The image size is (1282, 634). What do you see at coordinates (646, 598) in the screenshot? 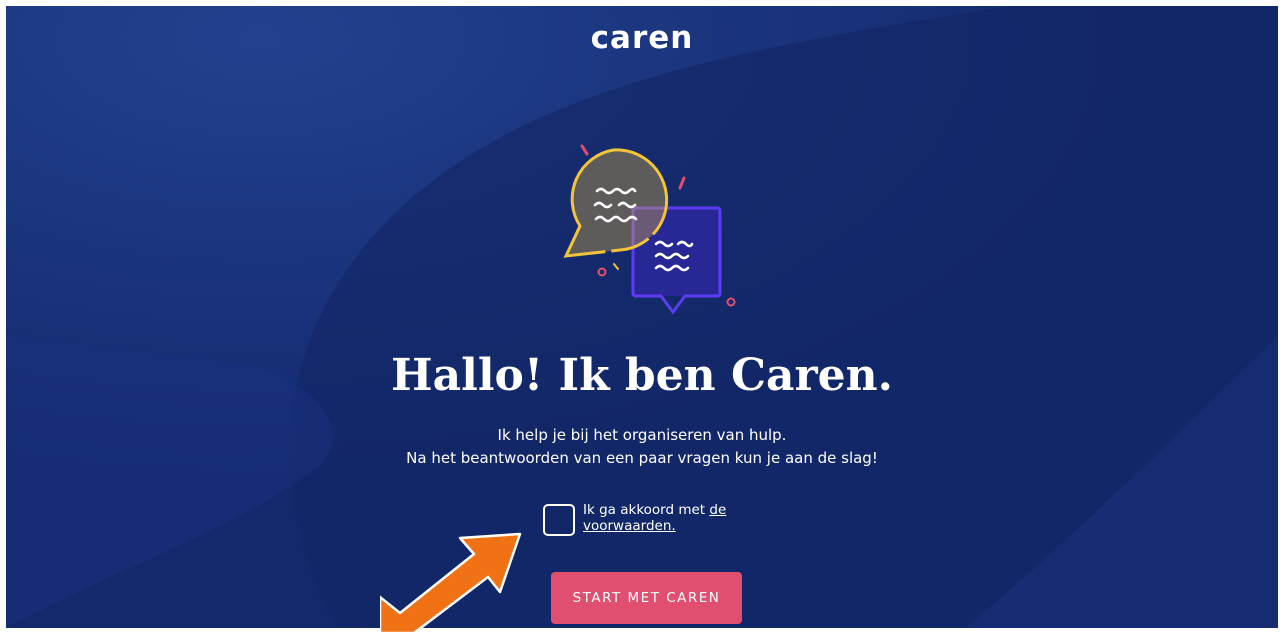
I see `start-button: START MET CAREN` at bounding box center [646, 598].